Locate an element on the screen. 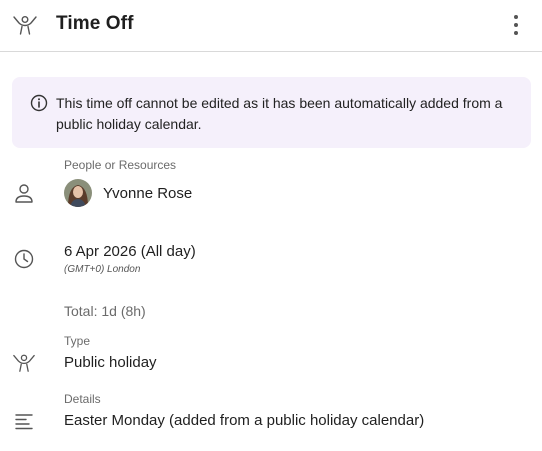 The height and width of the screenshot is (451, 542). person-chip: Yvonne Rose is located at coordinates (128, 193).